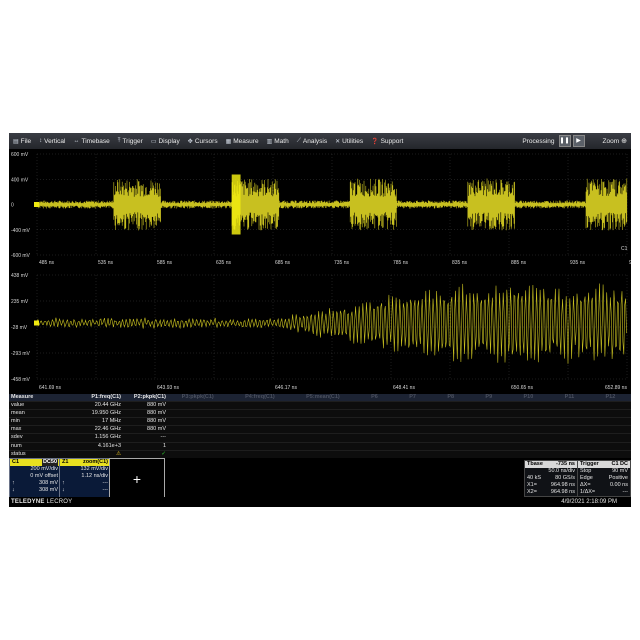 Image resolution: width=640 pixels, height=640 pixels. Describe the element at coordinates (65, 462) in the screenshot. I see `z1-name: Z1` at that location.